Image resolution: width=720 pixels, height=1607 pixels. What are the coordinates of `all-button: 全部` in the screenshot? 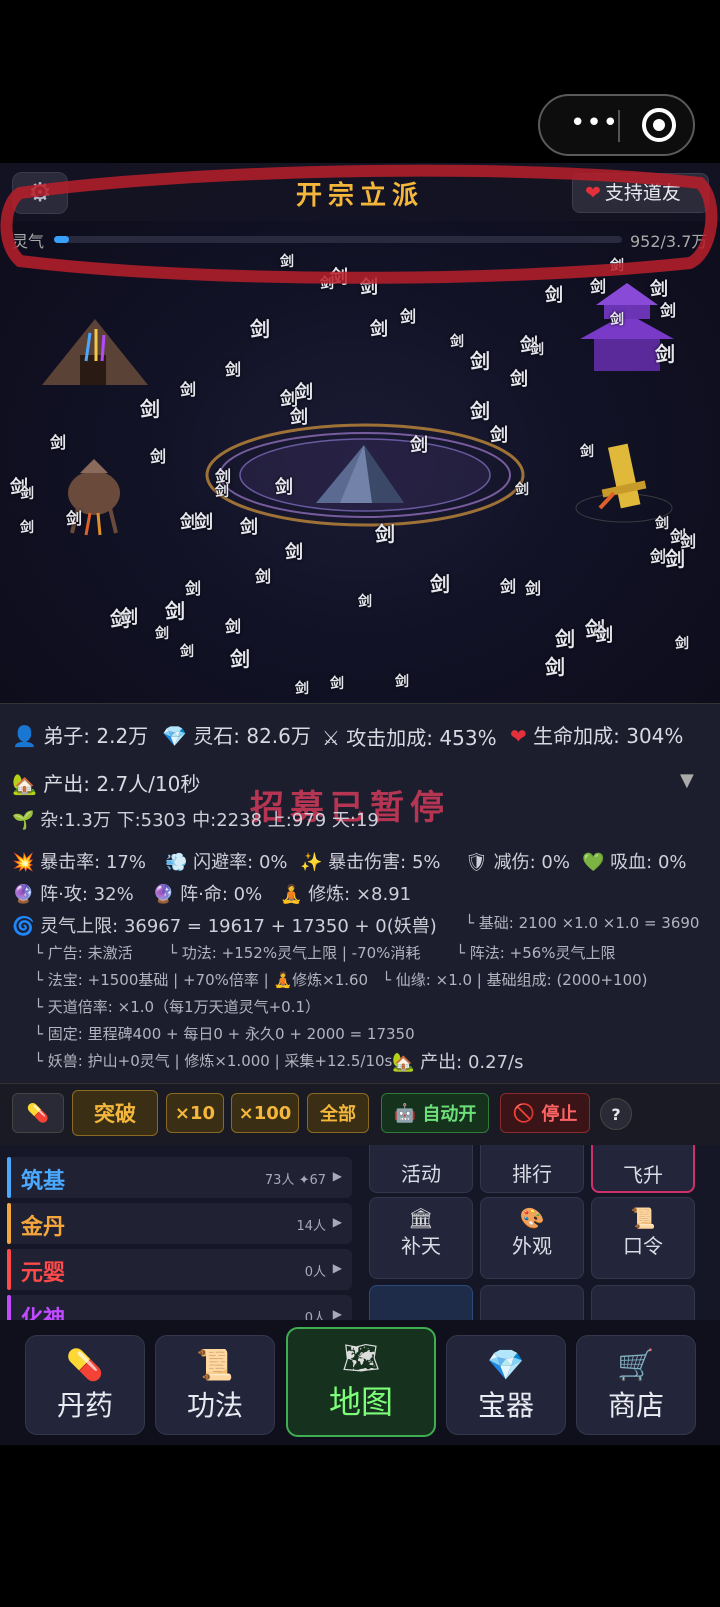 It's located at (338, 1113).